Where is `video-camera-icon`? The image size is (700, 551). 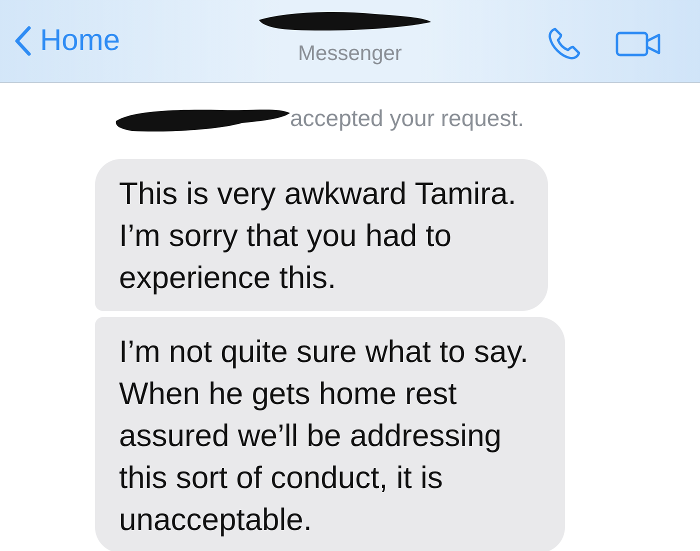
video-camera-icon is located at coordinates (639, 44).